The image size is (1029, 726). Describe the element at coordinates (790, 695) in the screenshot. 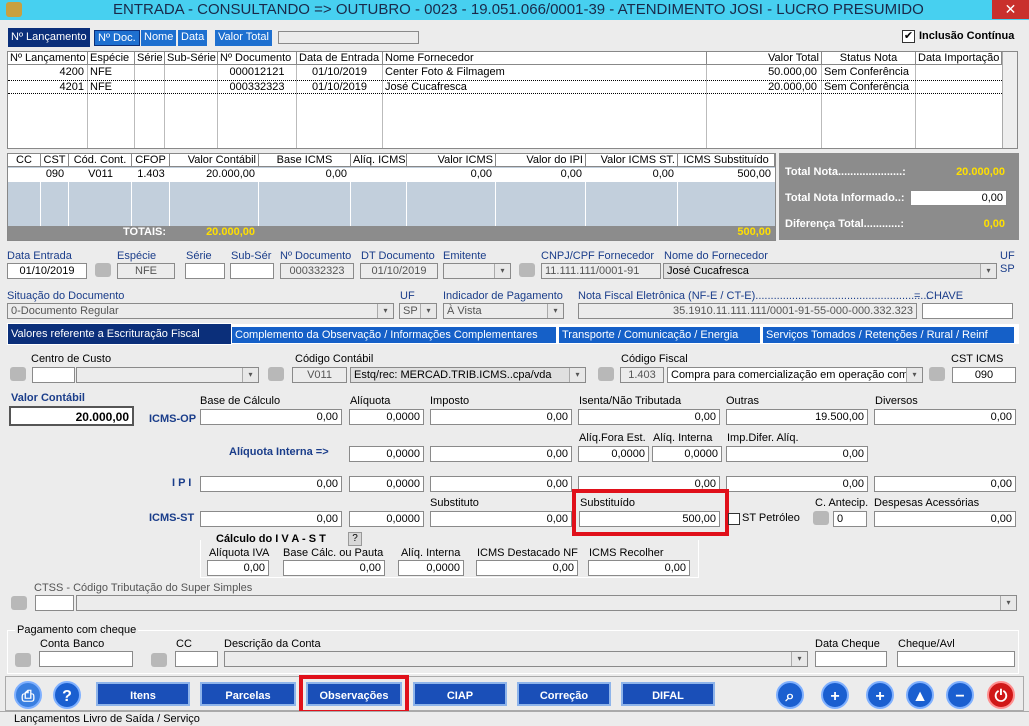

I see `search-icon: ⌕` at that location.